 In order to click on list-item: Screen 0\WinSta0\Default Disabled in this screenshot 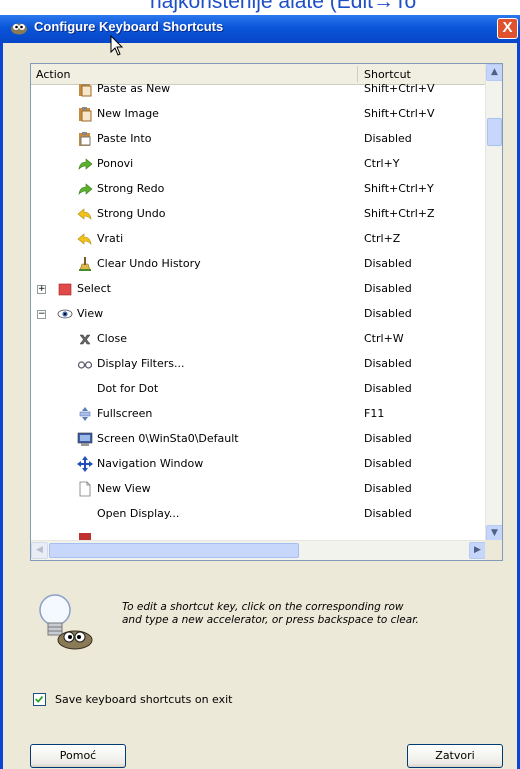, I will do `click(258, 439)`.